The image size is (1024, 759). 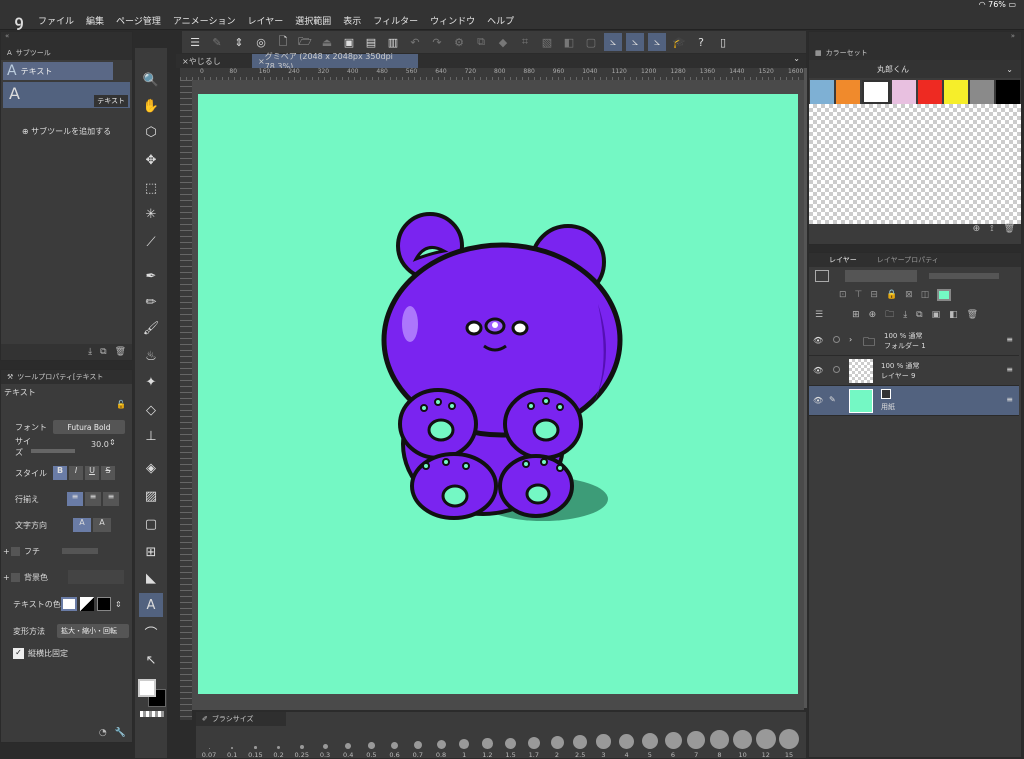 What do you see at coordinates (151, 160) in the screenshot?
I see `move-tool-icon: ✥` at bounding box center [151, 160].